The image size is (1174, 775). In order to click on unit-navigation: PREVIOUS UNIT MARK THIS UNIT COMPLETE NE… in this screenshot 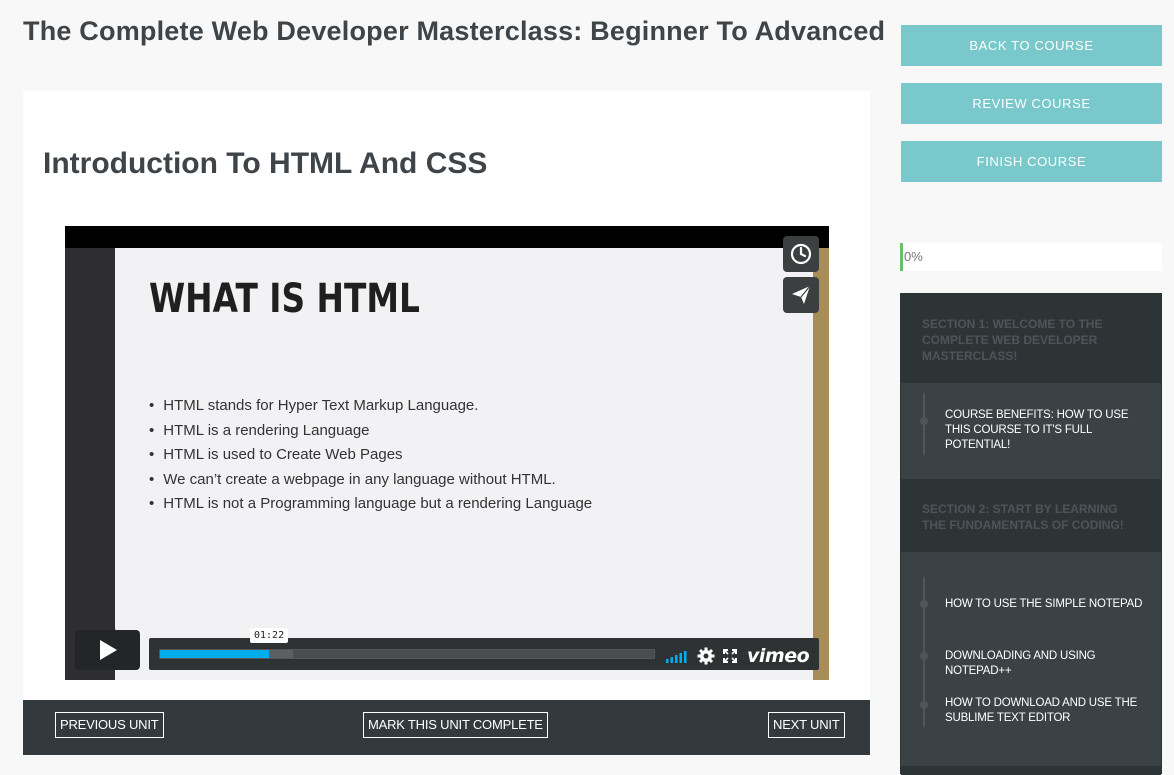, I will do `click(446, 727)`.